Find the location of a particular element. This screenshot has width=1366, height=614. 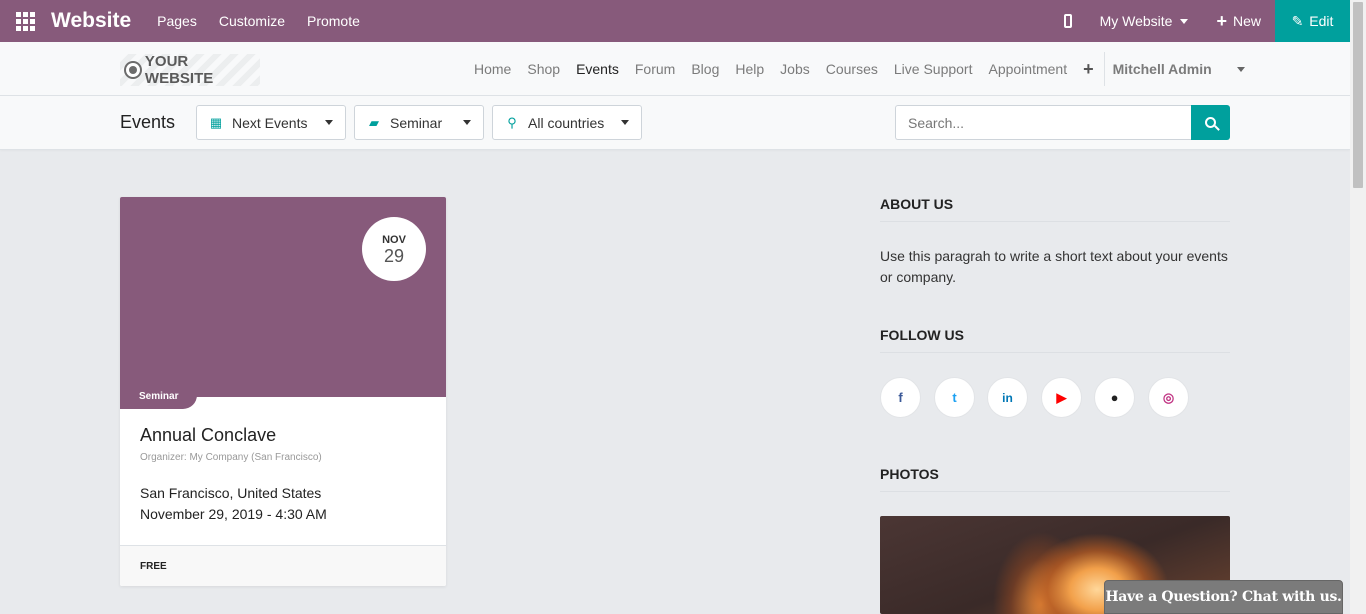

plus-icon: + is located at coordinates (1221, 20).